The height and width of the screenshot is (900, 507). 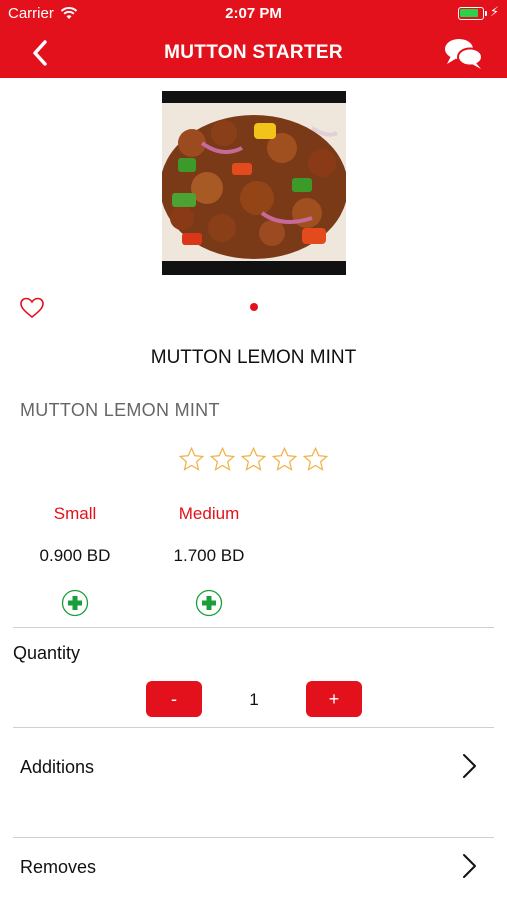 What do you see at coordinates (254, 307) in the screenshot?
I see `carousel-page-indicator` at bounding box center [254, 307].